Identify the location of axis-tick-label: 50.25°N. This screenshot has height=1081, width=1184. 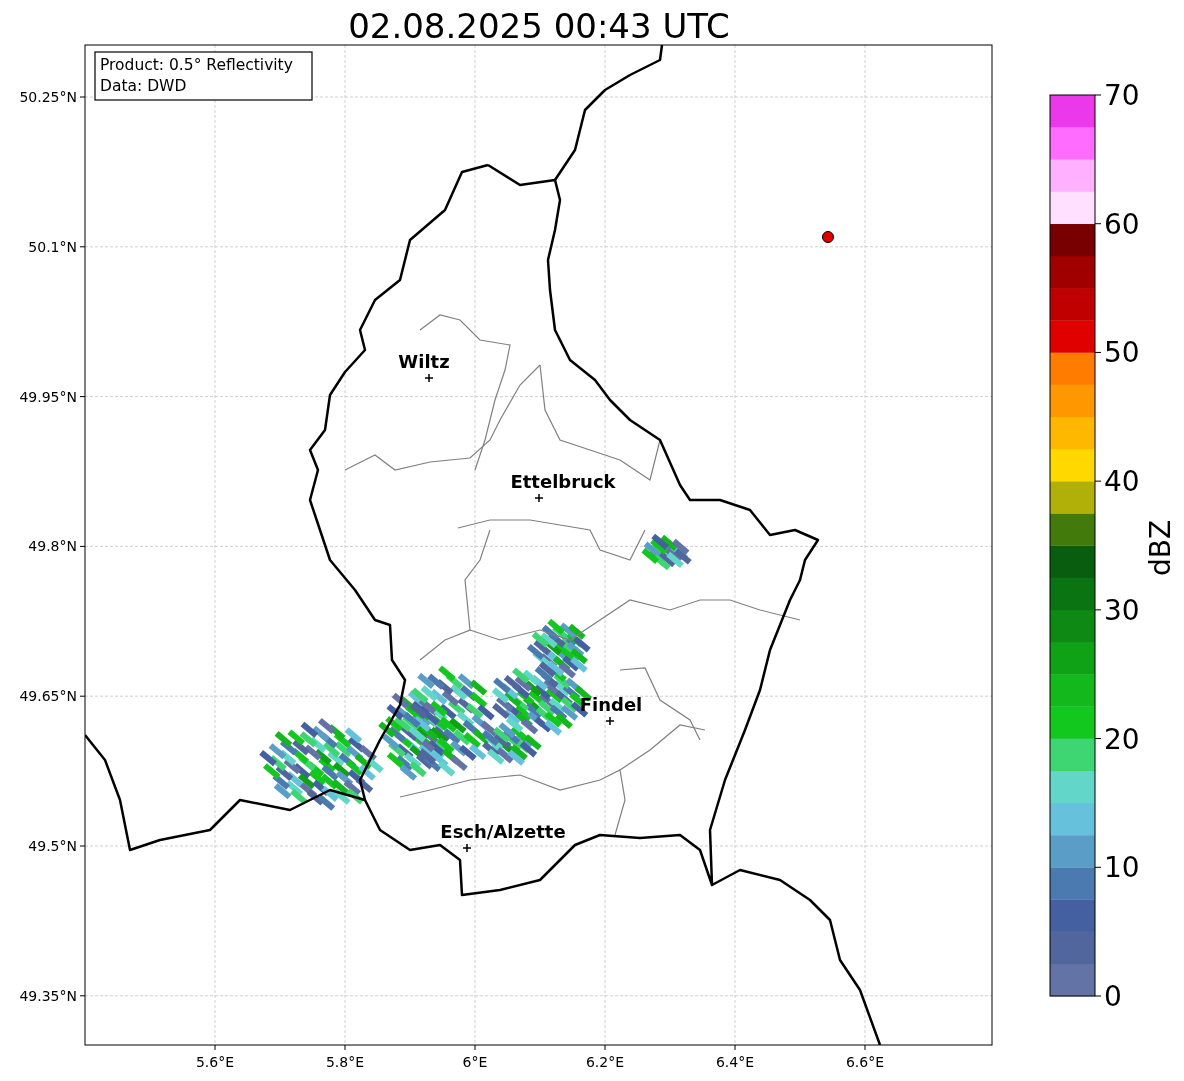
(48, 97).